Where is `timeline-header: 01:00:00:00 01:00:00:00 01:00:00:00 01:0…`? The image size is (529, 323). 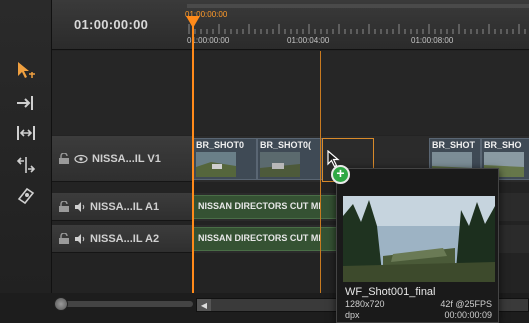
timeline-header: 01:00:00:00 01:00:00:00 01:00:00:00 01:0… is located at coordinates (290, 25).